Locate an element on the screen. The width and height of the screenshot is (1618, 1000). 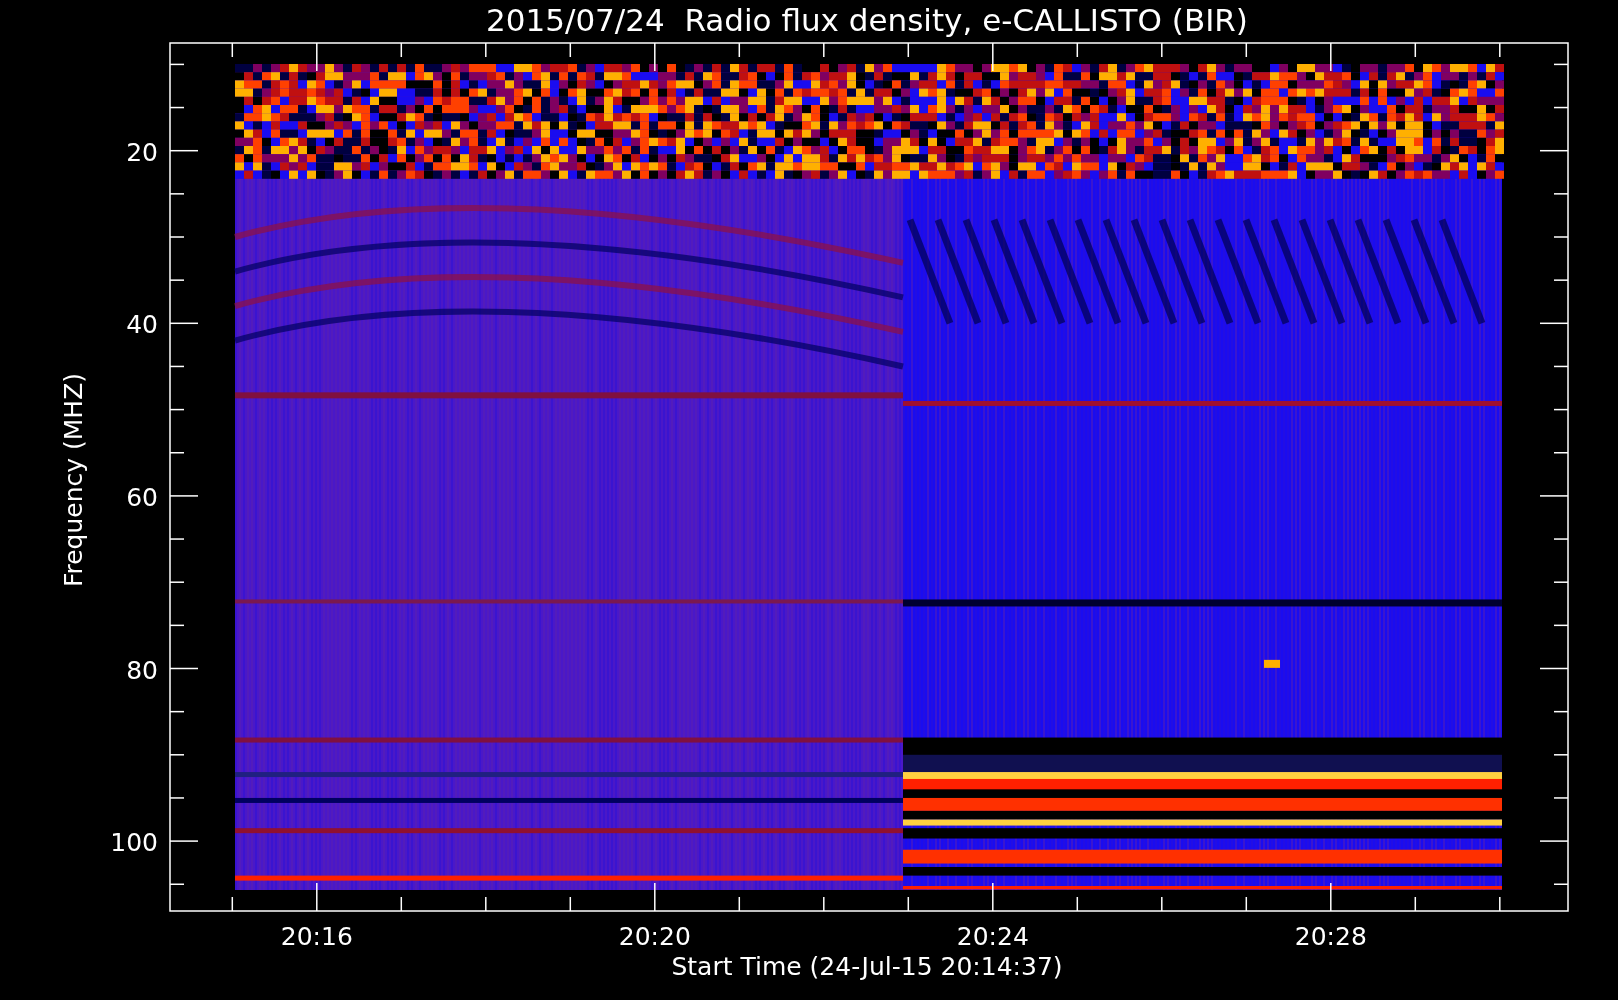
tick-label: 20 is located at coordinates (142, 152).